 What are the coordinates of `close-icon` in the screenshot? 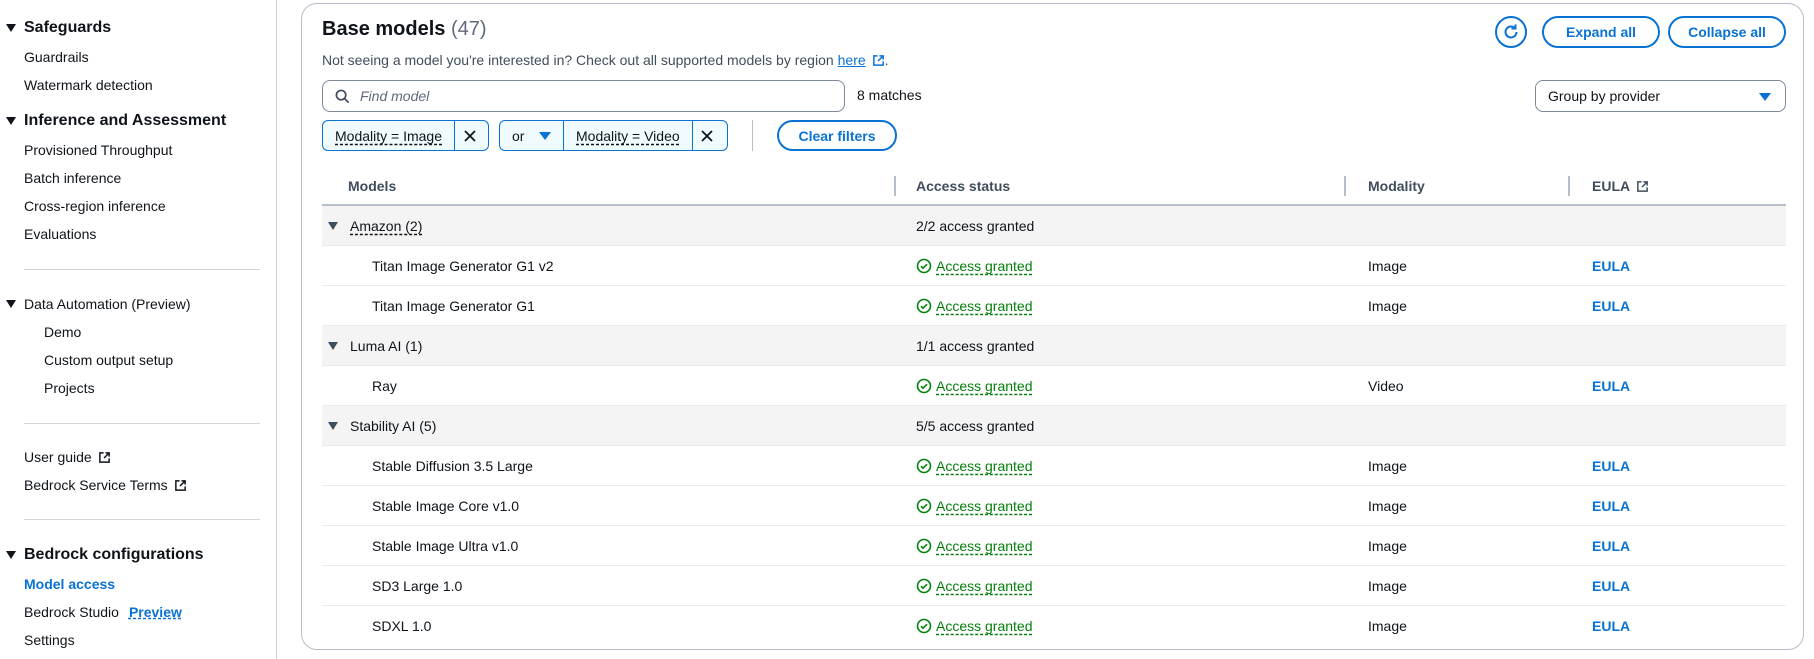 It's located at (707, 135).